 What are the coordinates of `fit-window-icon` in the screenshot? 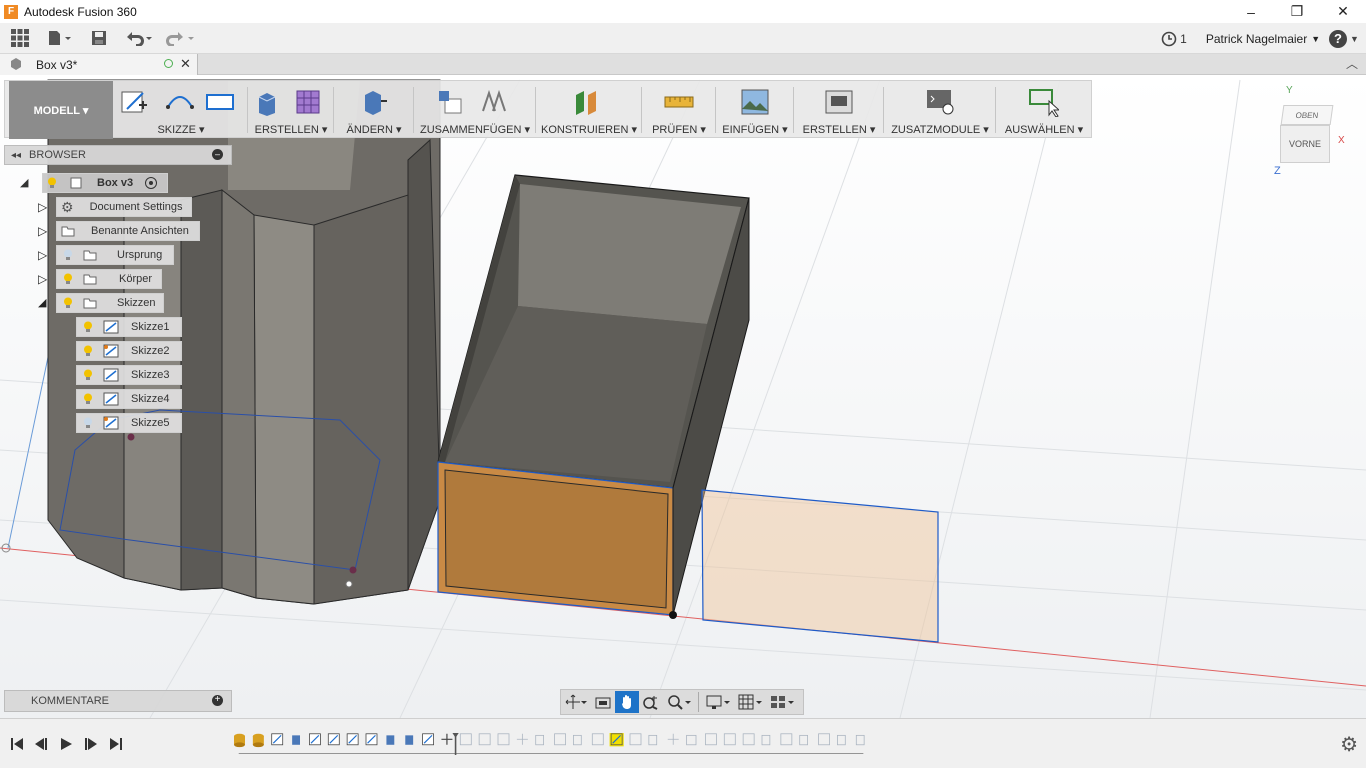 It's located at (679, 702).